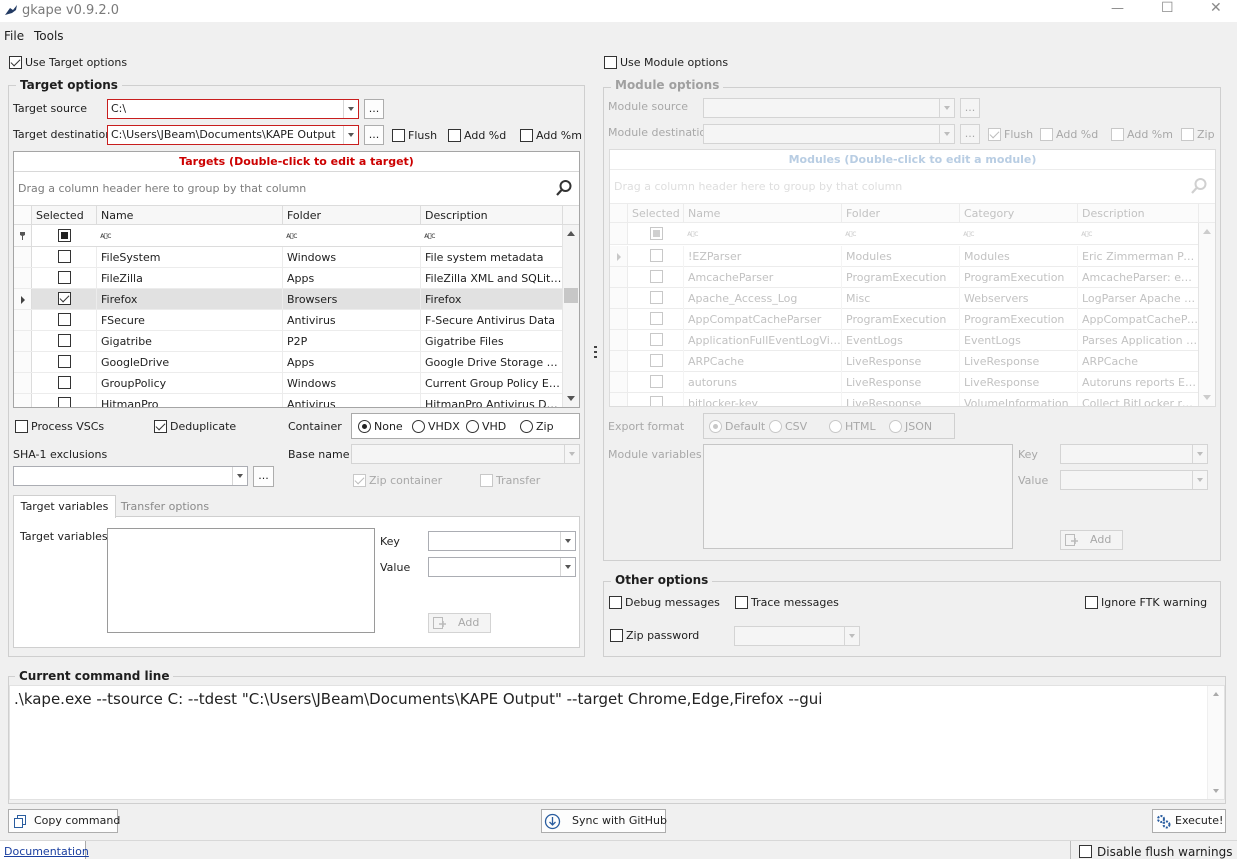 This screenshot has width=1237, height=859. What do you see at coordinates (296, 257) in the screenshot?
I see `table-row: FileSystem Windows File system metadata` at bounding box center [296, 257].